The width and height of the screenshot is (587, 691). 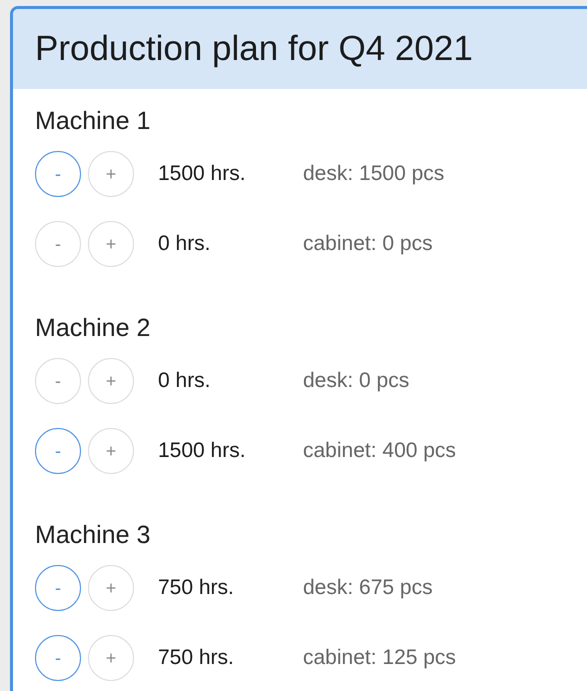 What do you see at coordinates (379, 451) in the screenshot?
I see `output-value: cabinet: 400 pcs` at bounding box center [379, 451].